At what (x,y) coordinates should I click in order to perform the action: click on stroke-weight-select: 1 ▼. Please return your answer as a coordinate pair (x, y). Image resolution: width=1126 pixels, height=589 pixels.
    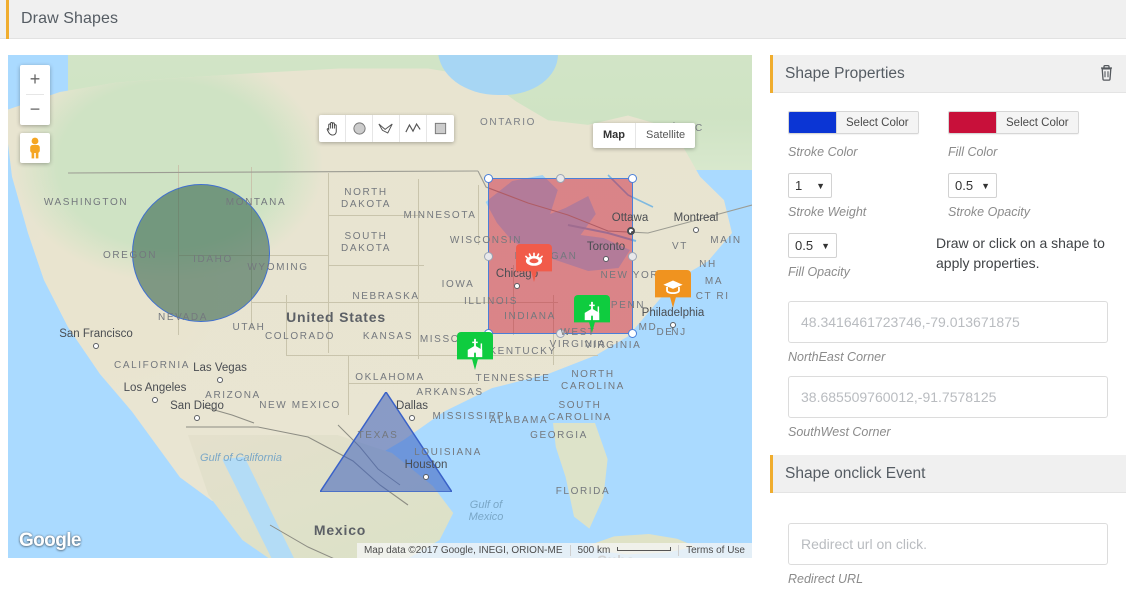
    Looking at the image, I should click on (810, 185).